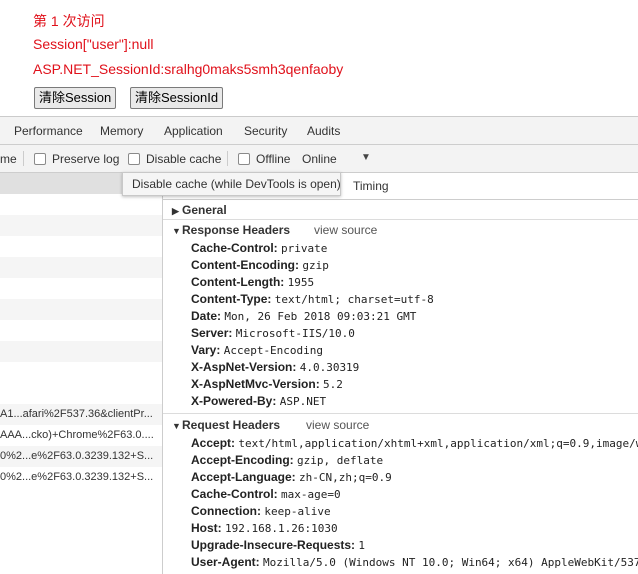  I want to click on request-header: Accept-Language: zh-CN,zh;q=0.9, so click(291, 477).